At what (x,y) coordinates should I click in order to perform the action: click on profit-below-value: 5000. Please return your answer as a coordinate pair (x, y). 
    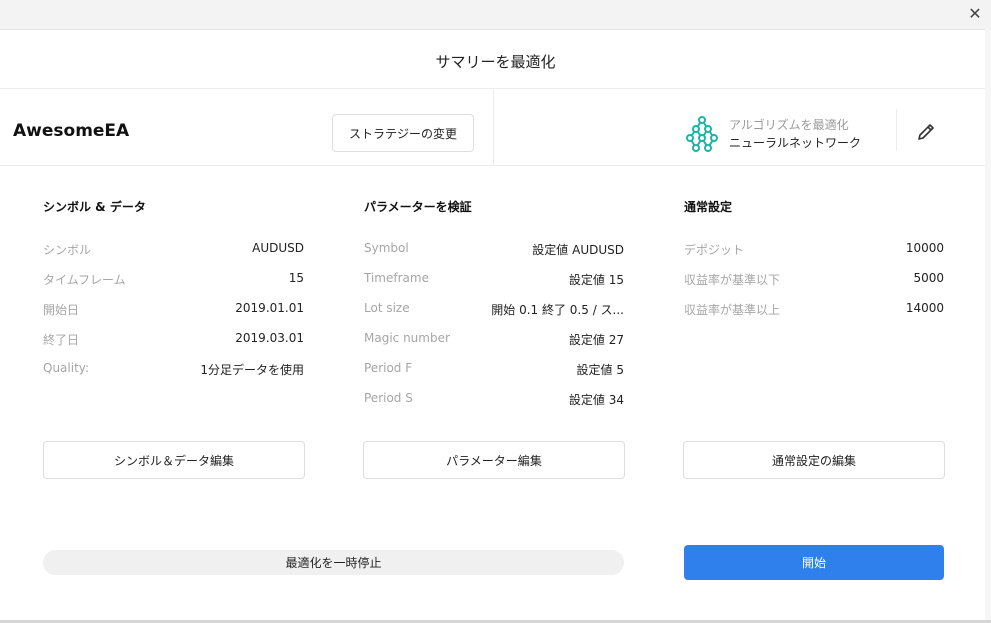
    Looking at the image, I should click on (928, 278).